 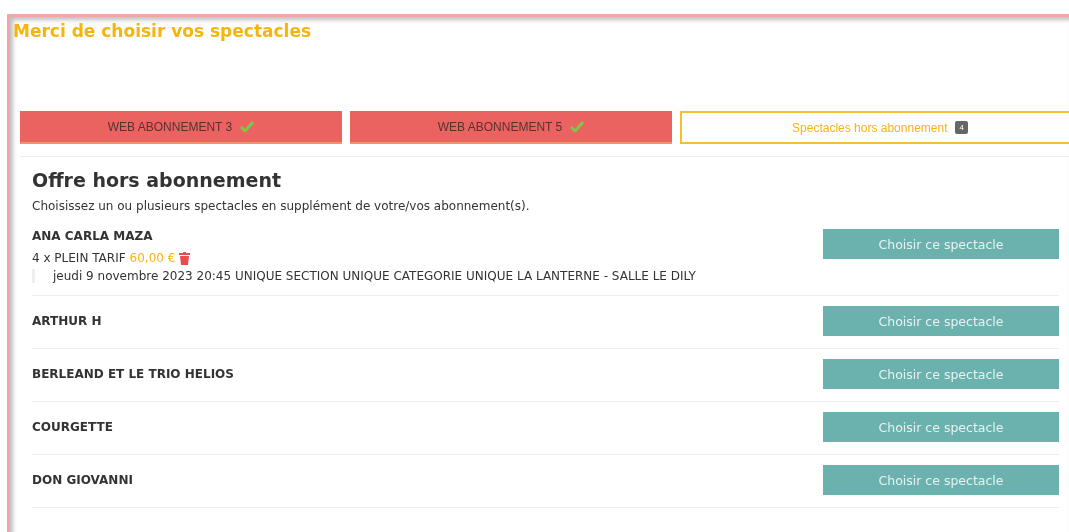 I want to click on step-tab: WEB ABONNEMENT 5, so click(x=511, y=127).